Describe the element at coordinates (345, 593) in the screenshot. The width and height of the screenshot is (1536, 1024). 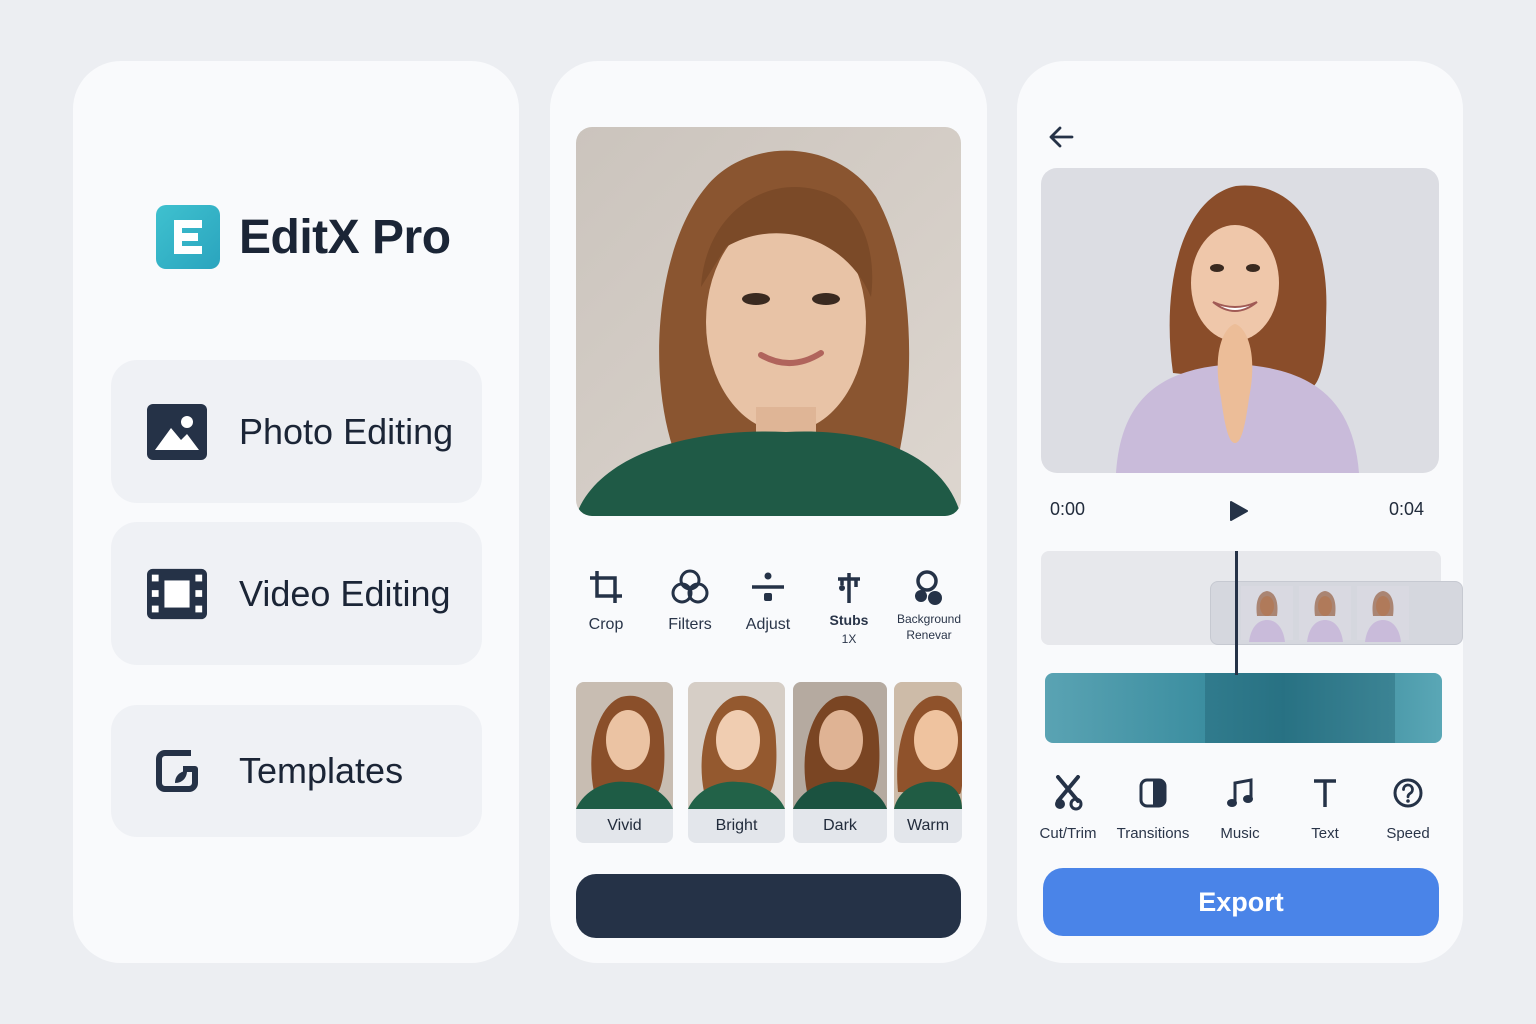
I see `video-editing-label: Video Editing` at that location.